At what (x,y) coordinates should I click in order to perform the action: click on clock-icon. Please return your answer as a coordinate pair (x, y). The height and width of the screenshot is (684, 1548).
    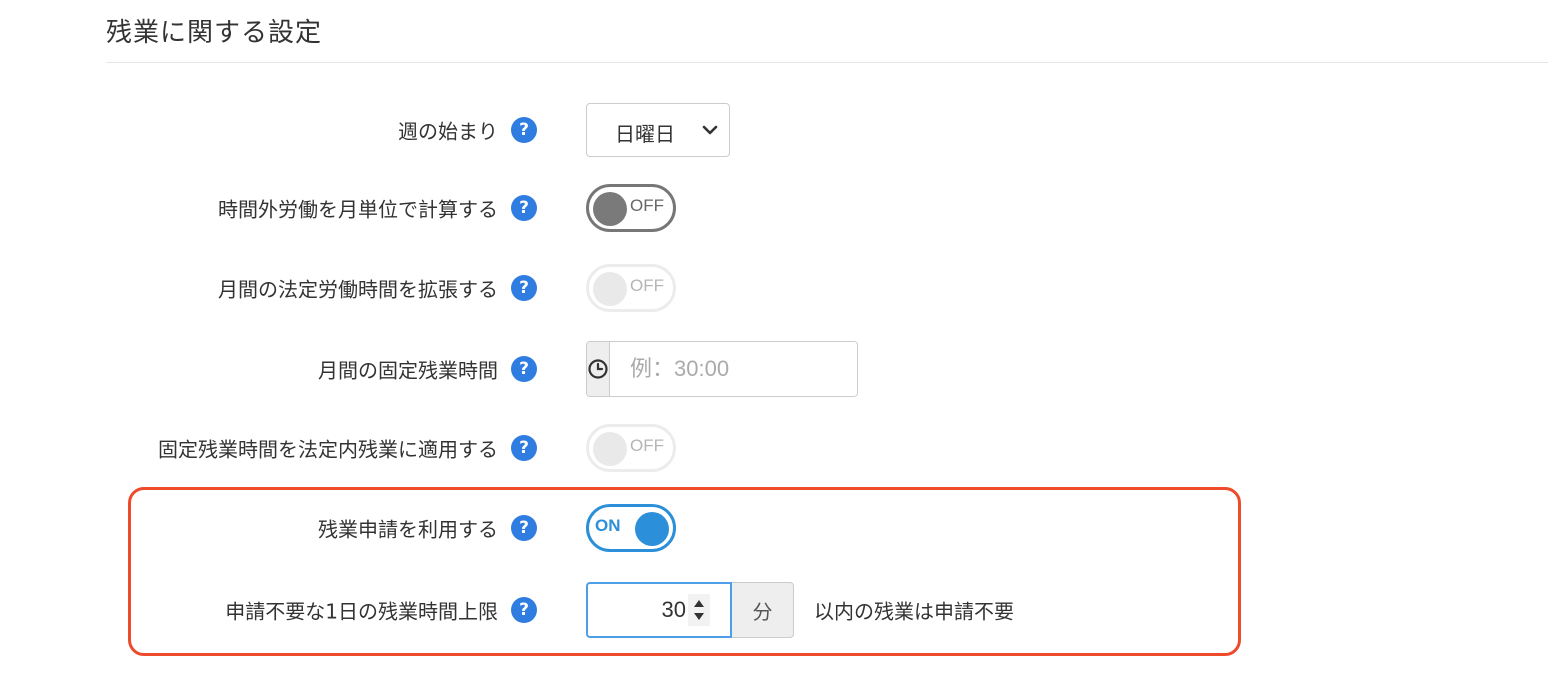
    Looking at the image, I should click on (598, 369).